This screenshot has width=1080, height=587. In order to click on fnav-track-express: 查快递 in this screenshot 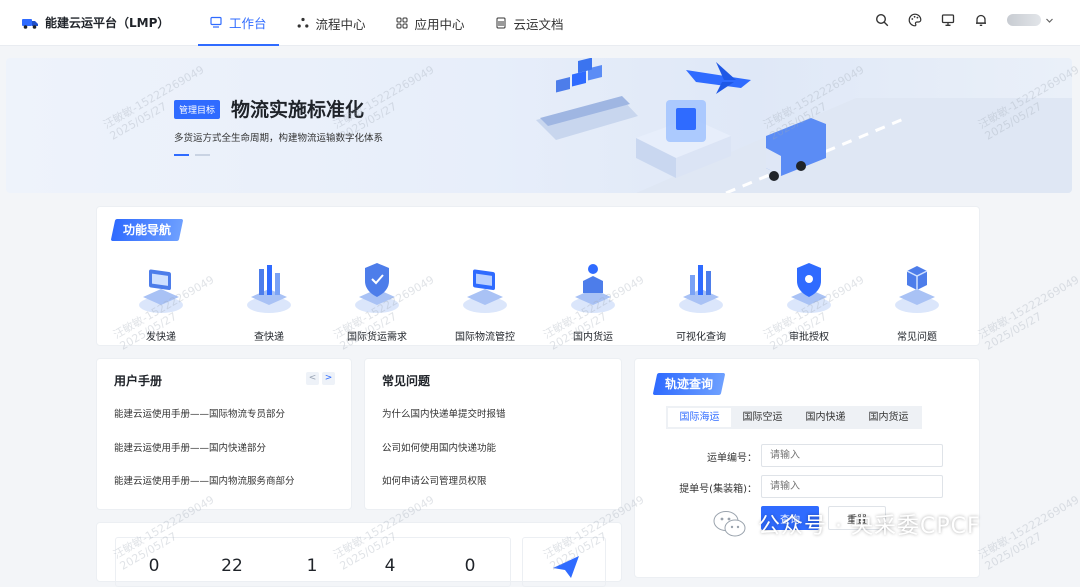, I will do `click(269, 300)`.